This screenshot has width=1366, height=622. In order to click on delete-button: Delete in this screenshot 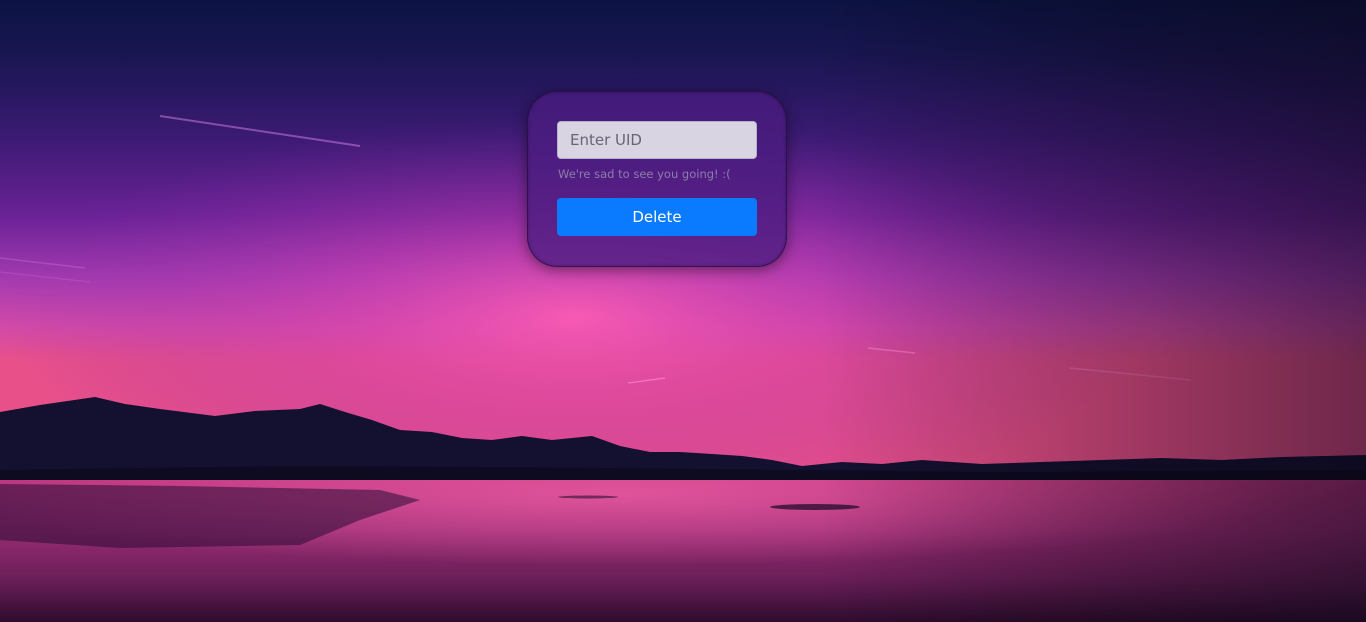, I will do `click(657, 217)`.